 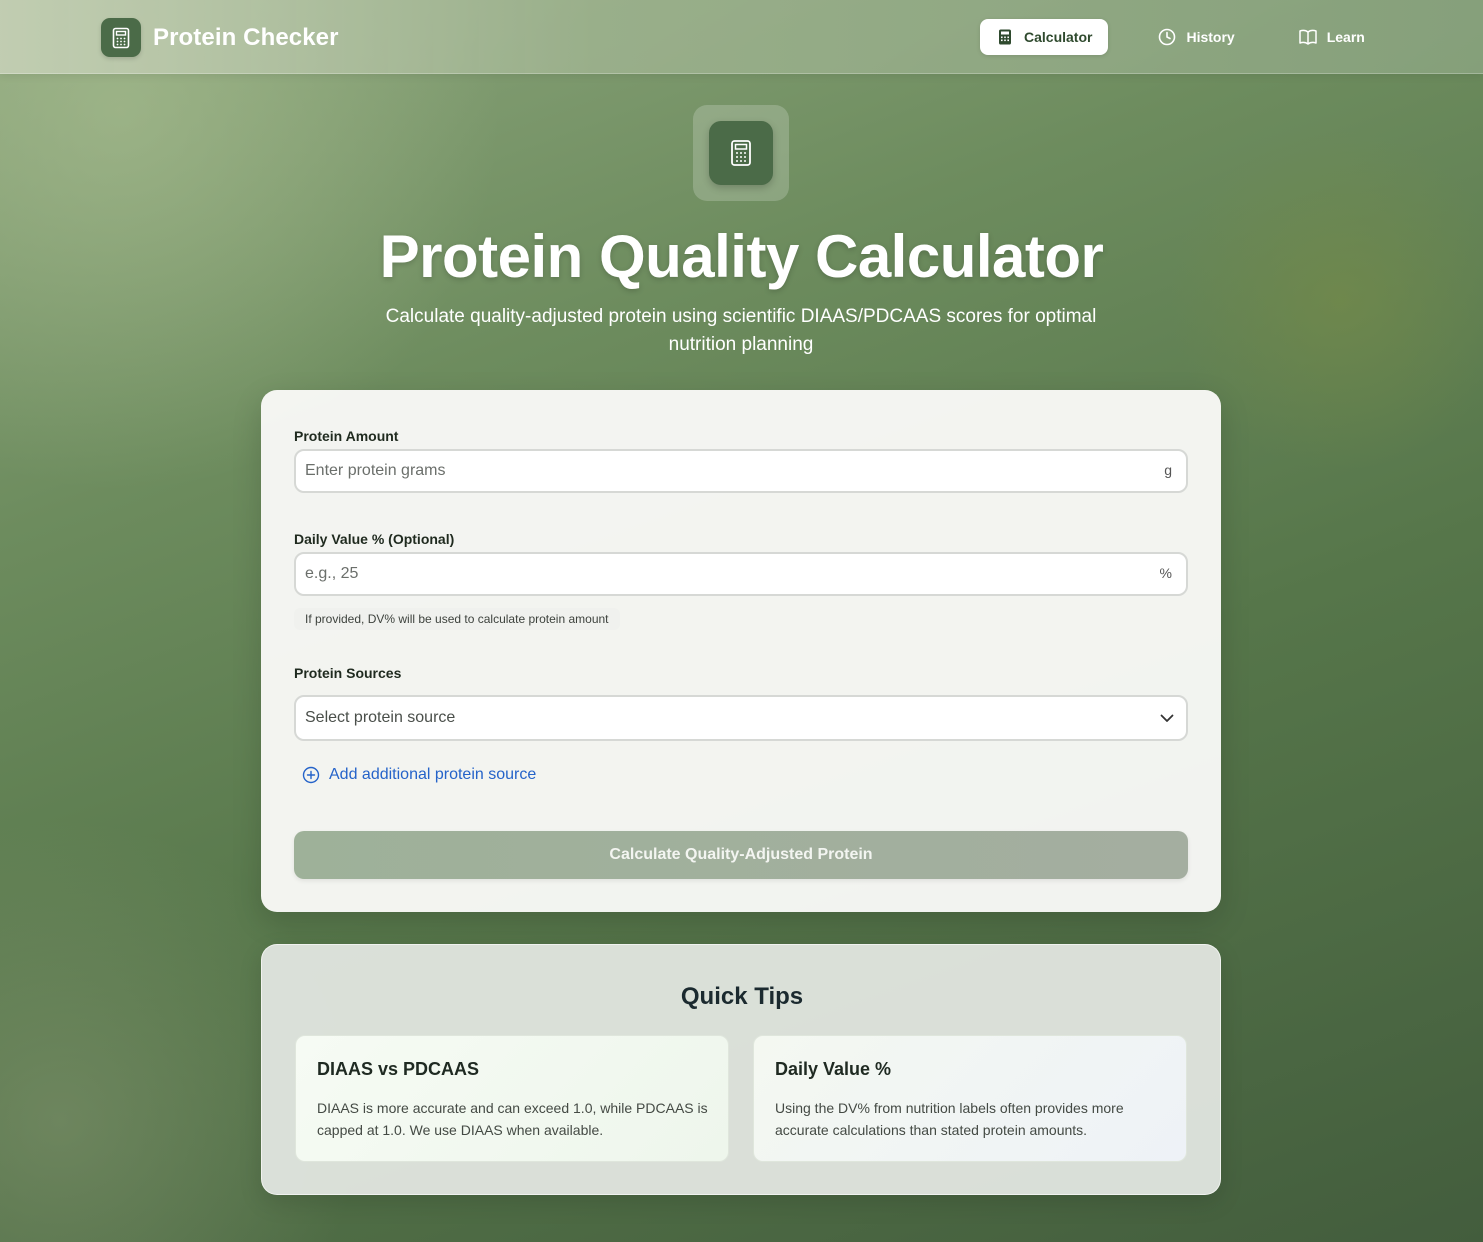 I want to click on grams-suffix: g, so click(x=1168, y=470).